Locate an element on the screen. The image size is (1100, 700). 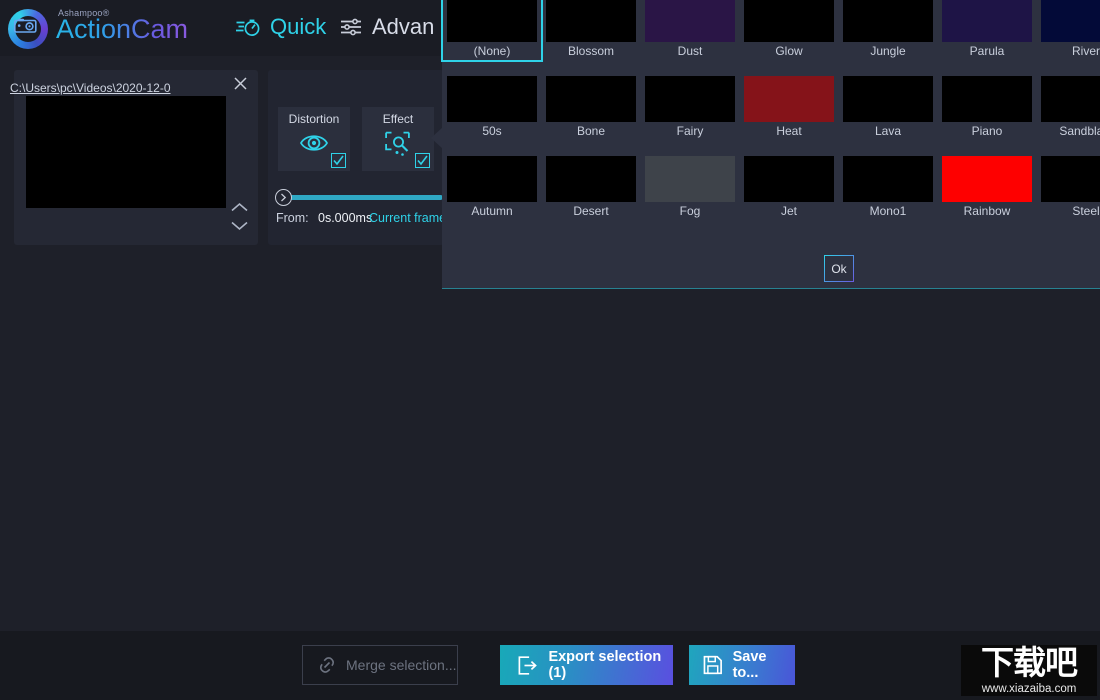
tool-card-distortion-label: Distortion is located at coordinates (314, 119).